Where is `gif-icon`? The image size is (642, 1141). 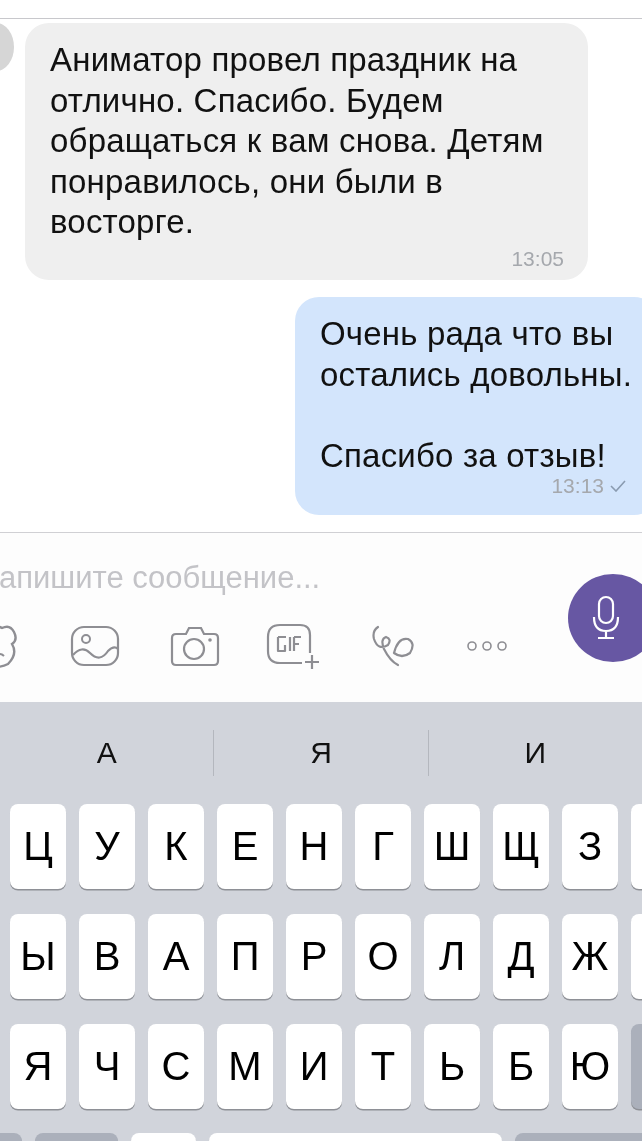 gif-icon is located at coordinates (294, 646).